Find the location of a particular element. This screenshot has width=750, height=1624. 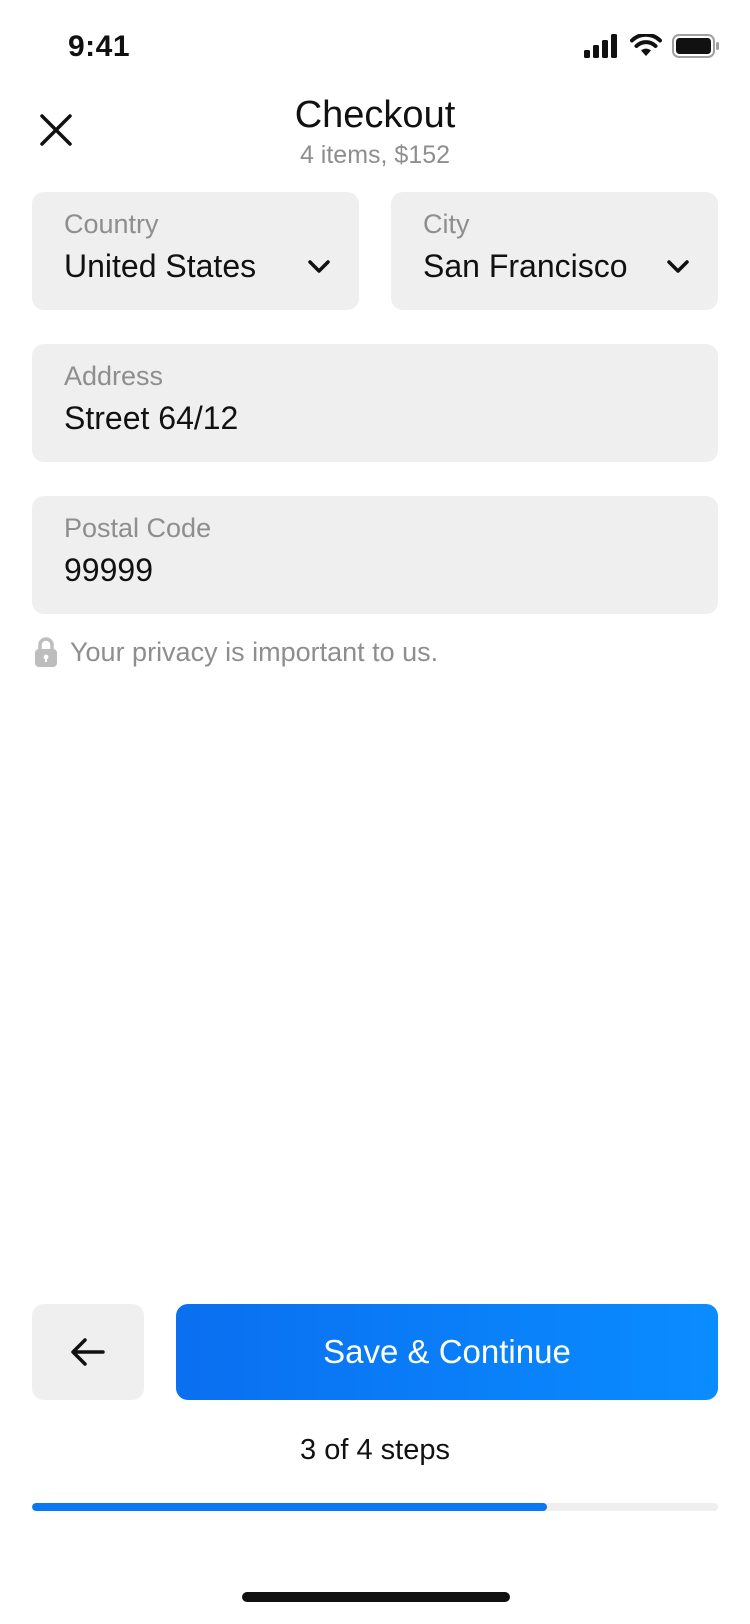

country-select: Country United States is located at coordinates (195, 251).